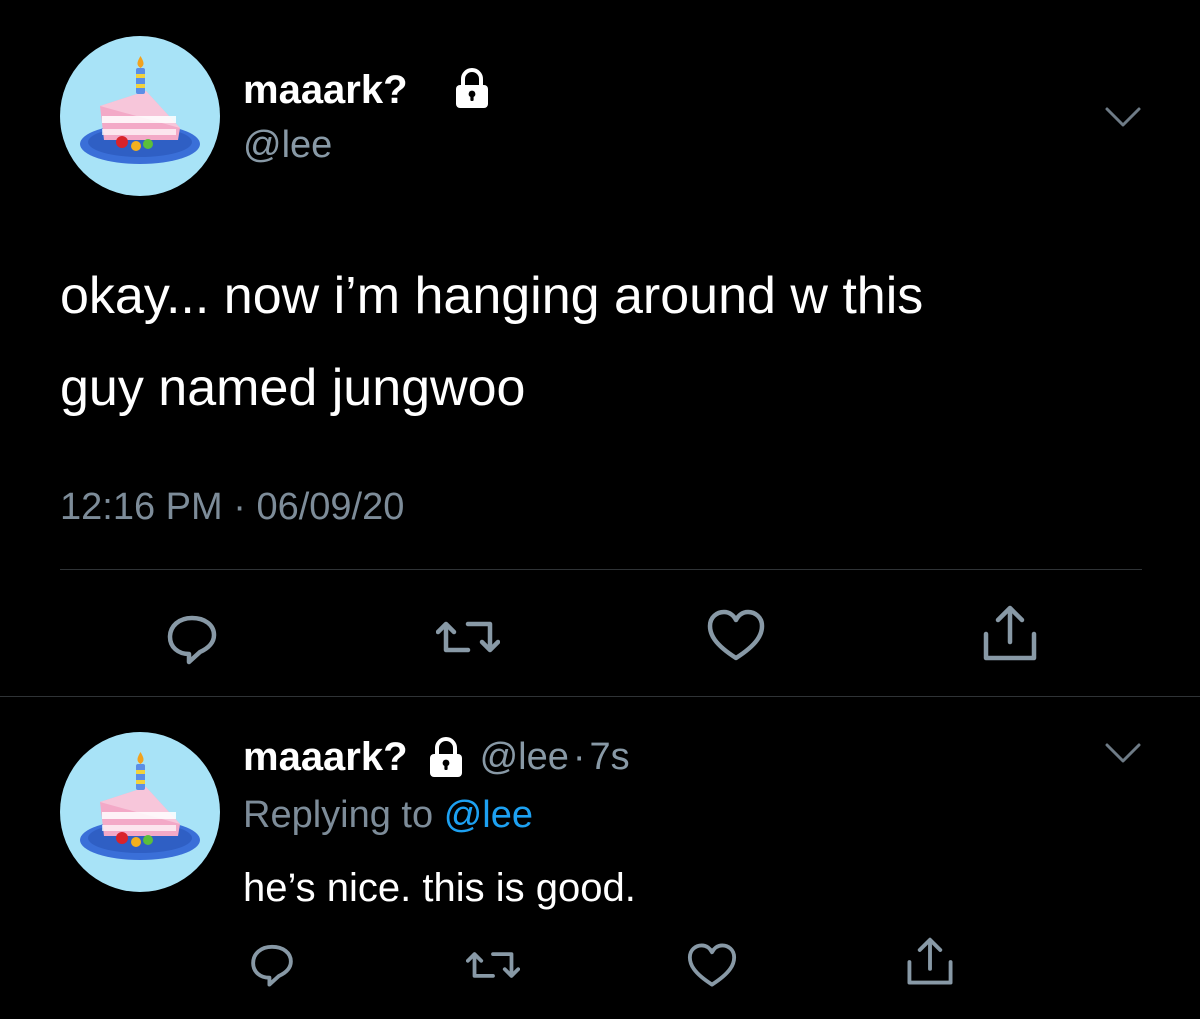 The width and height of the screenshot is (1200, 1019). What do you see at coordinates (492, 296) in the screenshot?
I see `tweet-text-line: okay... now i’m hanging around w this` at bounding box center [492, 296].